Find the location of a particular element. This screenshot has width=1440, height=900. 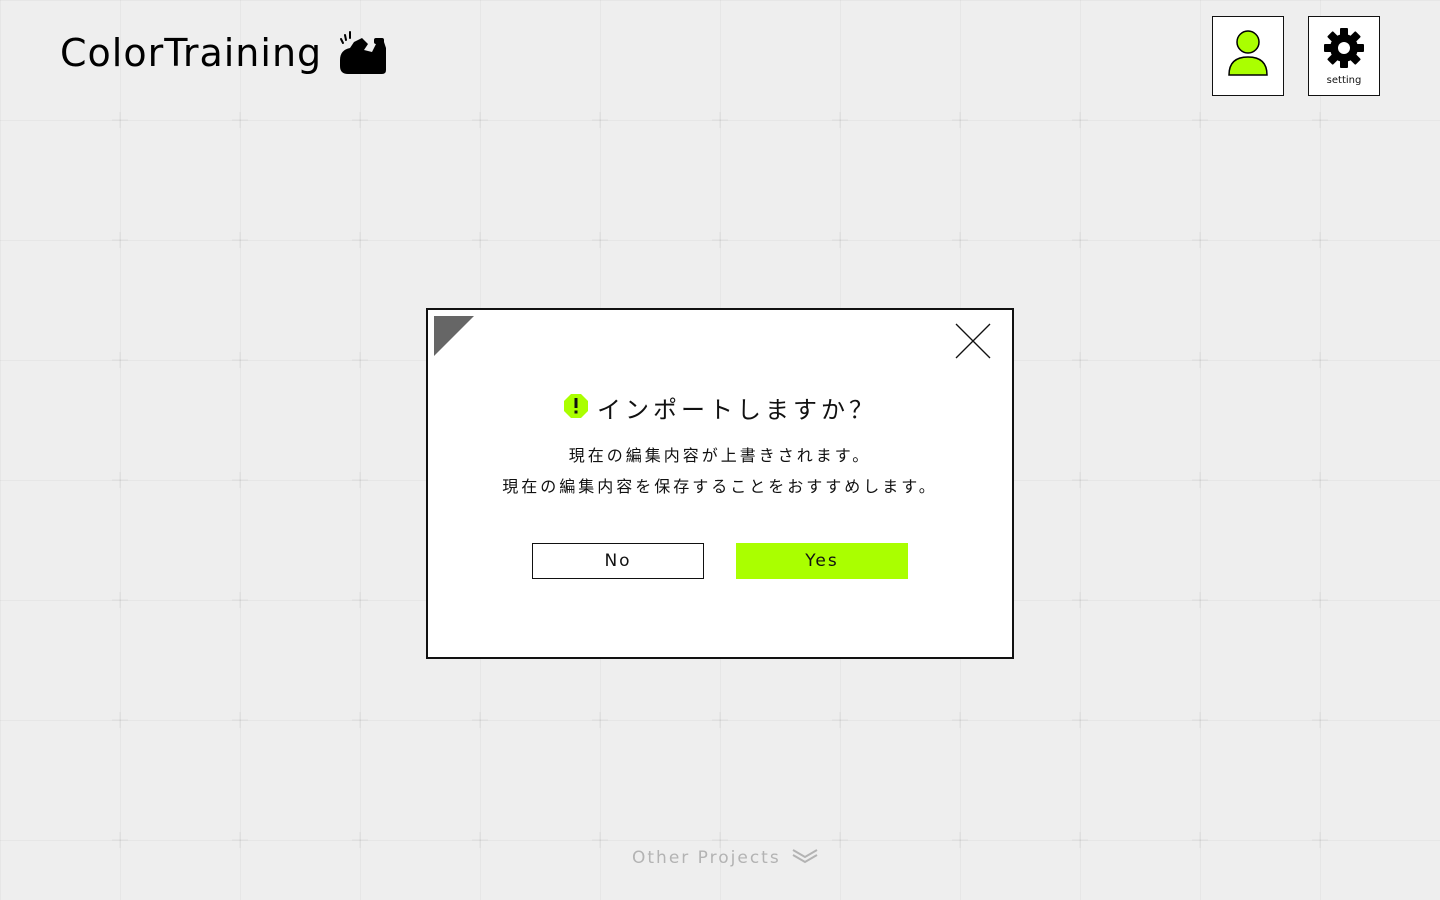

user-button is located at coordinates (1248, 56).